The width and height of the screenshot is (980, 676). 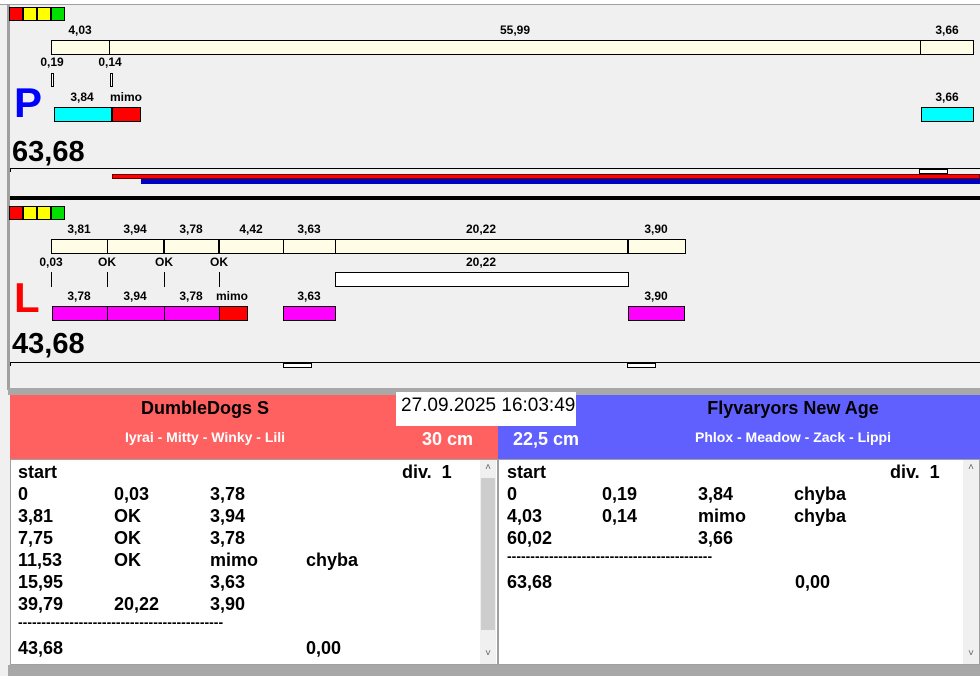 I want to click on row-start-time: 60,02, so click(x=530, y=538).